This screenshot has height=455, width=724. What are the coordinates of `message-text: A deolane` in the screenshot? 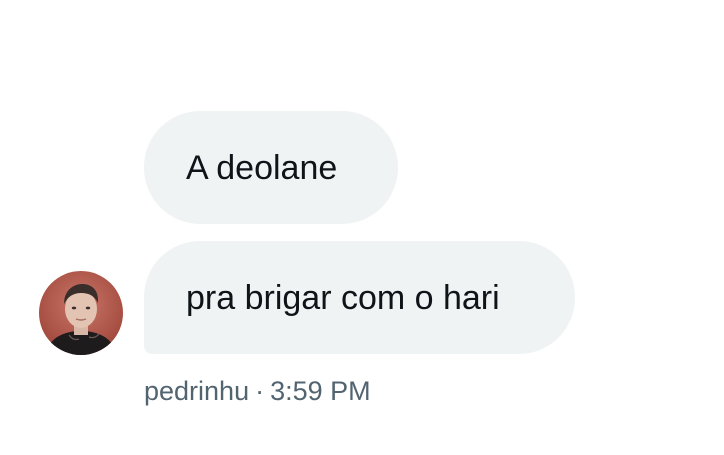 It's located at (262, 167).